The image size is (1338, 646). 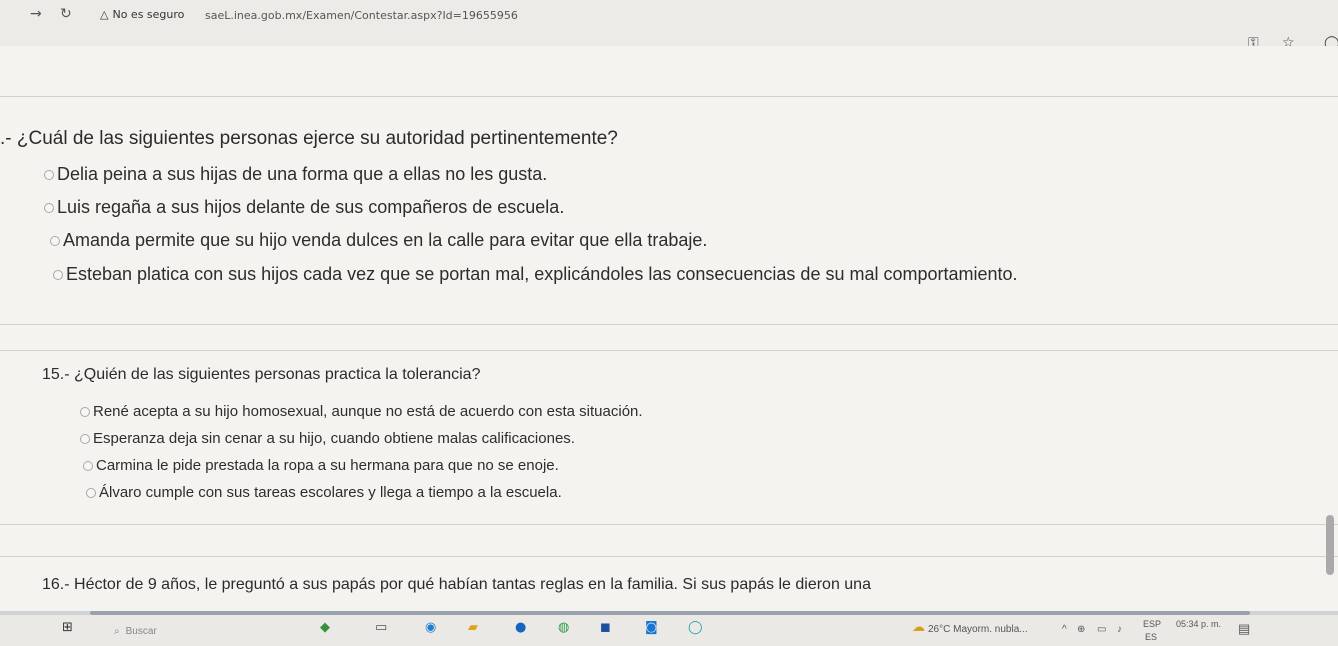 What do you see at coordinates (1119, 629) in the screenshot?
I see `volume-icon: ♪` at bounding box center [1119, 629].